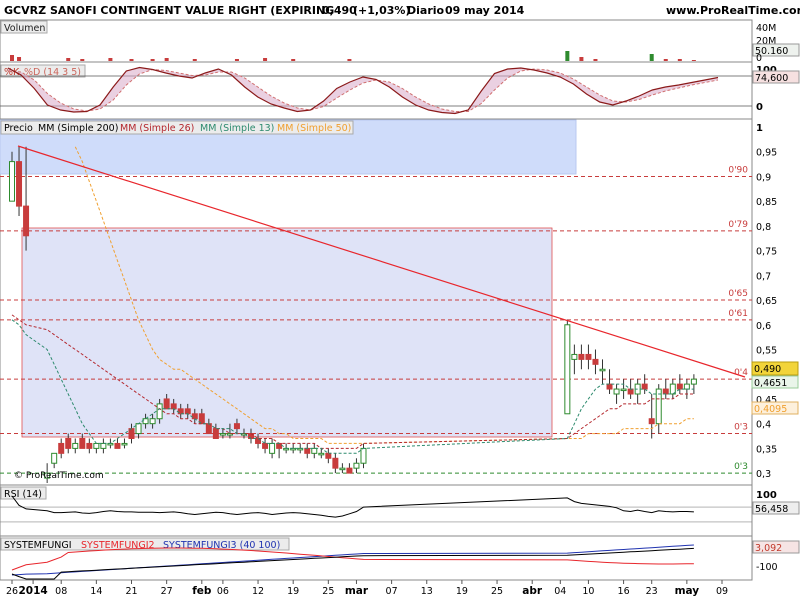  Describe the element at coordinates (763, 425) in the screenshot. I see `price-axis-tick: 0,4` at that location.